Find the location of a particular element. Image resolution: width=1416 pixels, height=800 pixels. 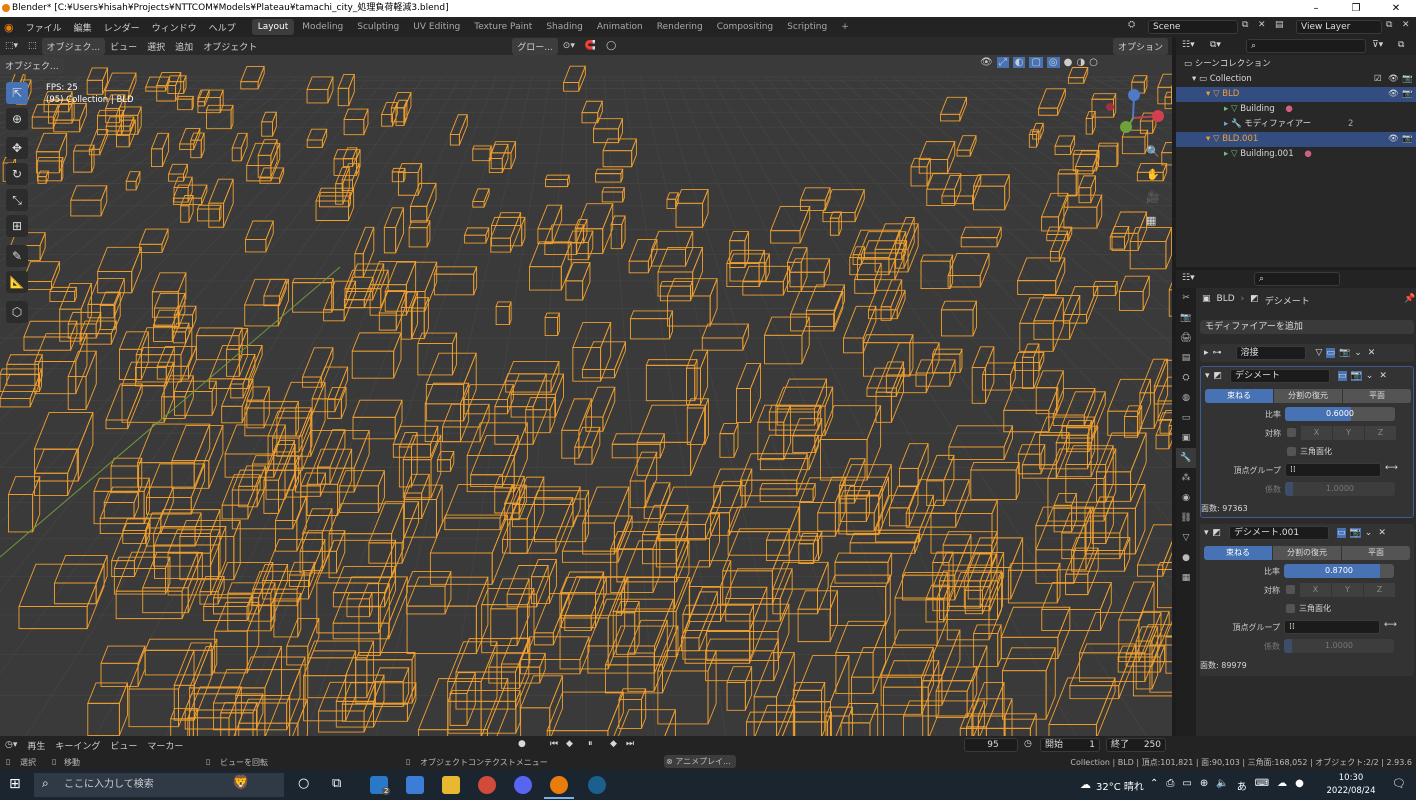

constraints-tab-icon: ⛓ is located at coordinates (1186, 518).